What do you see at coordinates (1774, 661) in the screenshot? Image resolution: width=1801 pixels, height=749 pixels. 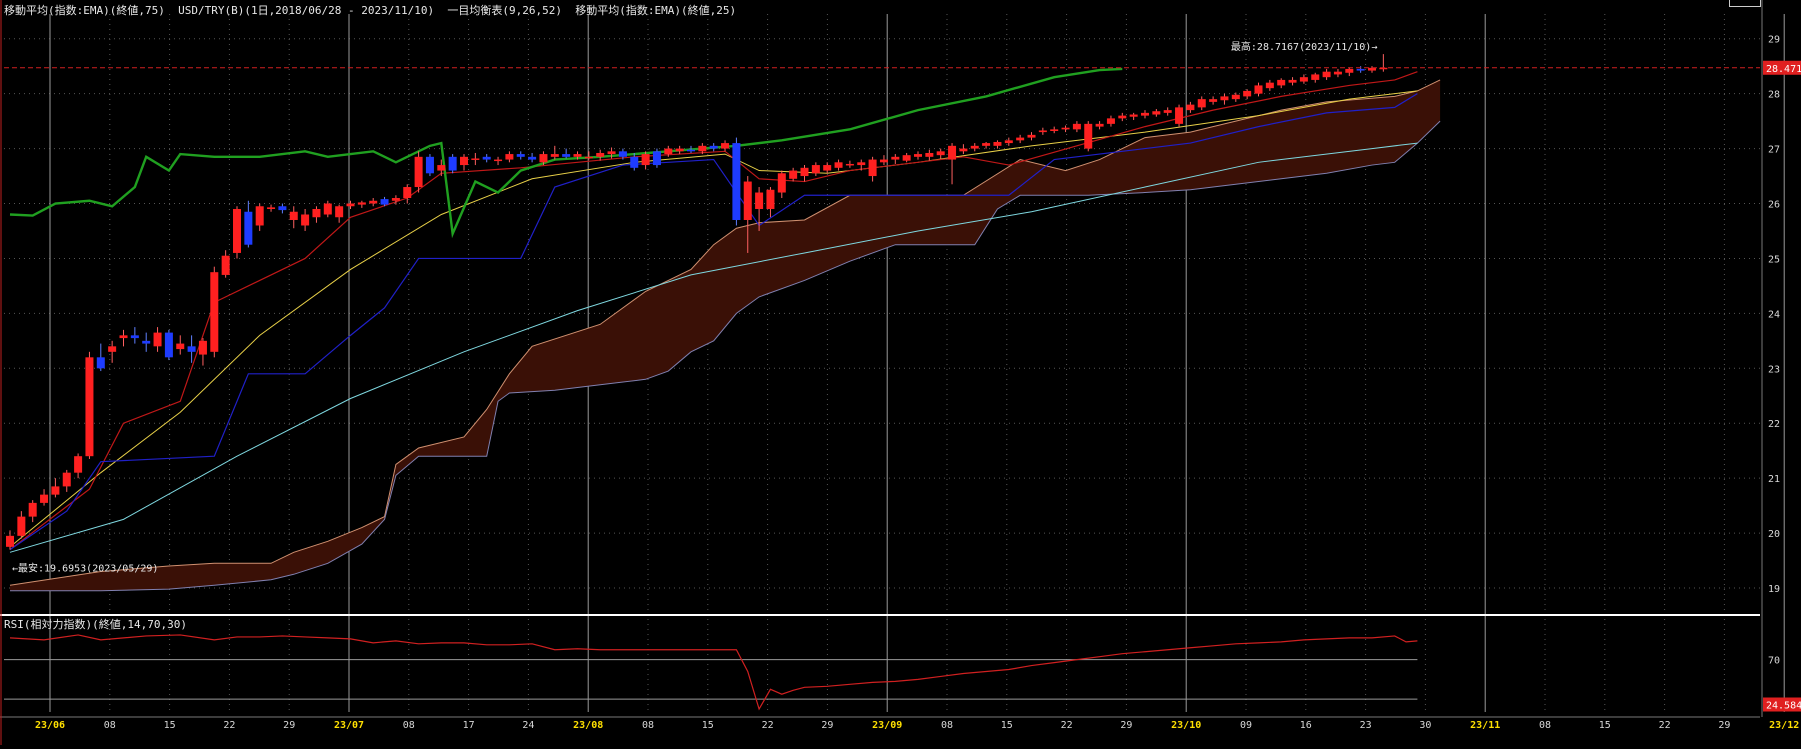 I see `rsi-tick-label: 70` at bounding box center [1774, 661].